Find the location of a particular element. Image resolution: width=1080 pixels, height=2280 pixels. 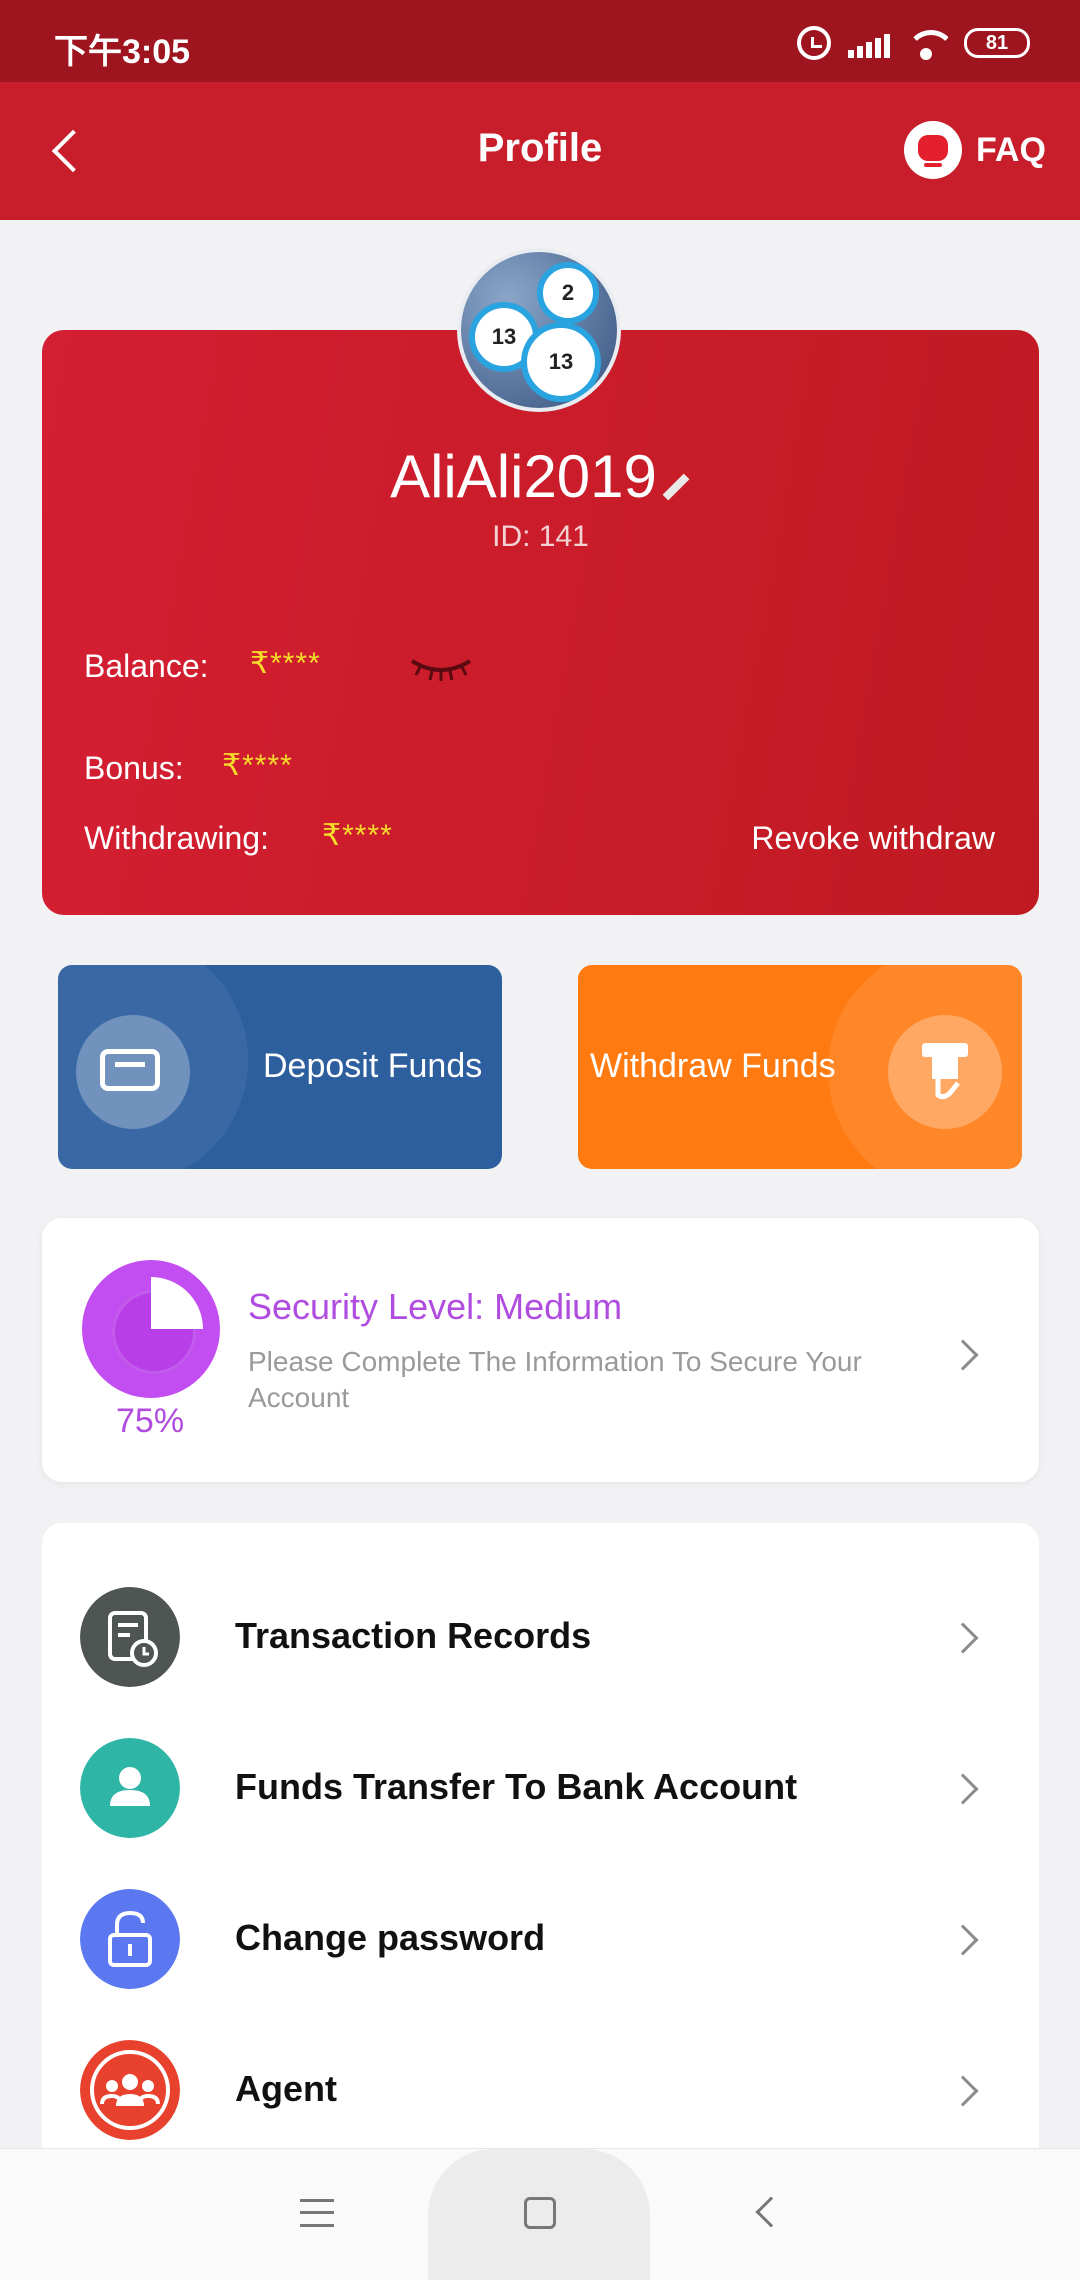

bonus-value: ₹**** is located at coordinates (257, 765).